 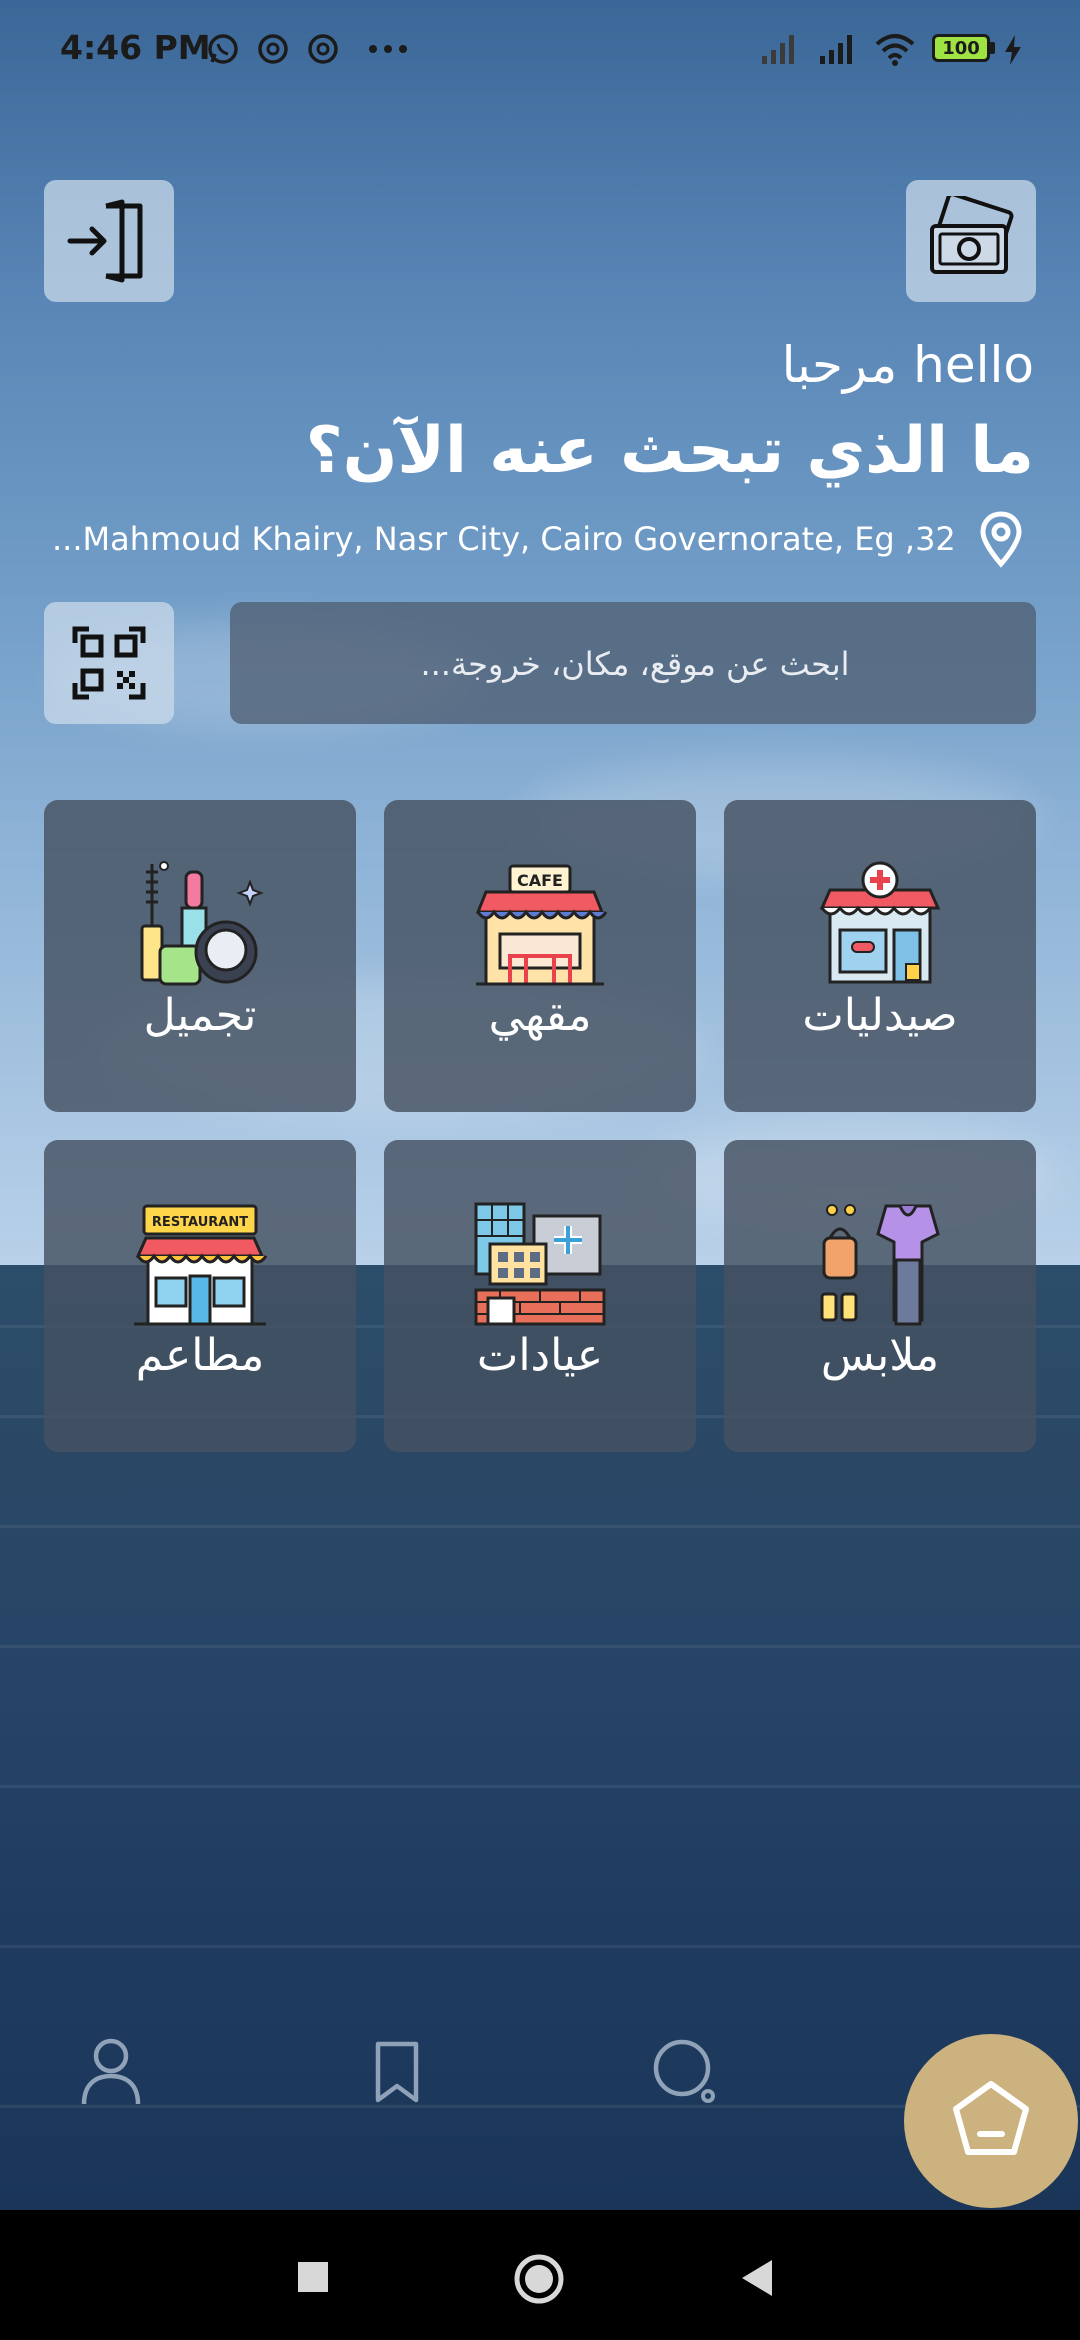 I want to click on more-icon, so click(x=388, y=49).